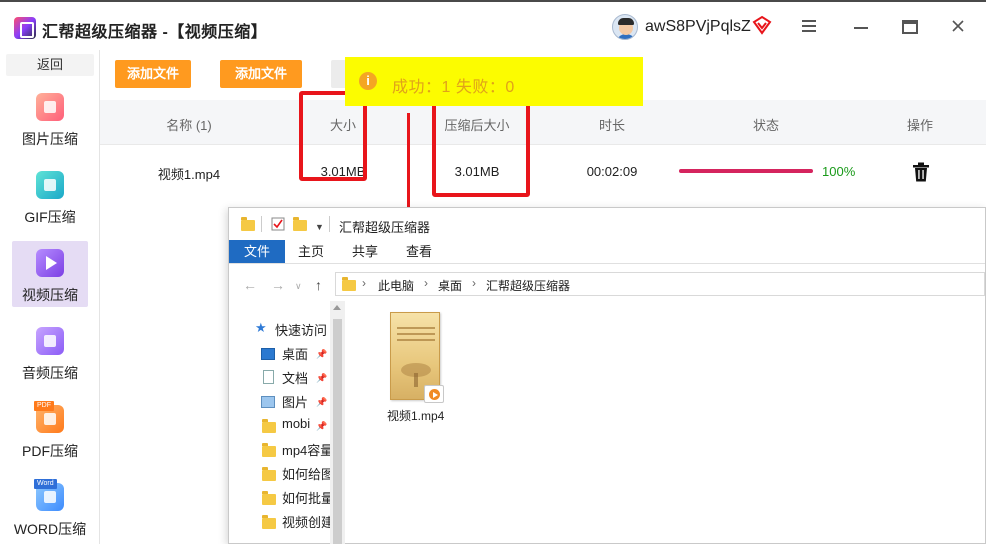 This screenshot has height=544, width=986. Describe the element at coordinates (607, 224) in the screenshot. I see `explorer-title-bar: ▼ 汇帮超级压缩器` at that location.